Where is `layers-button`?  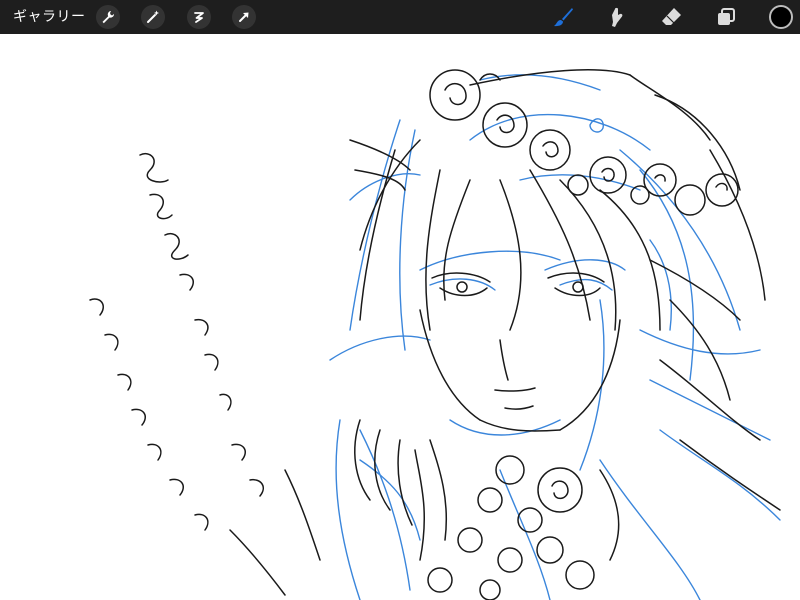
layers-button is located at coordinates (726, 17).